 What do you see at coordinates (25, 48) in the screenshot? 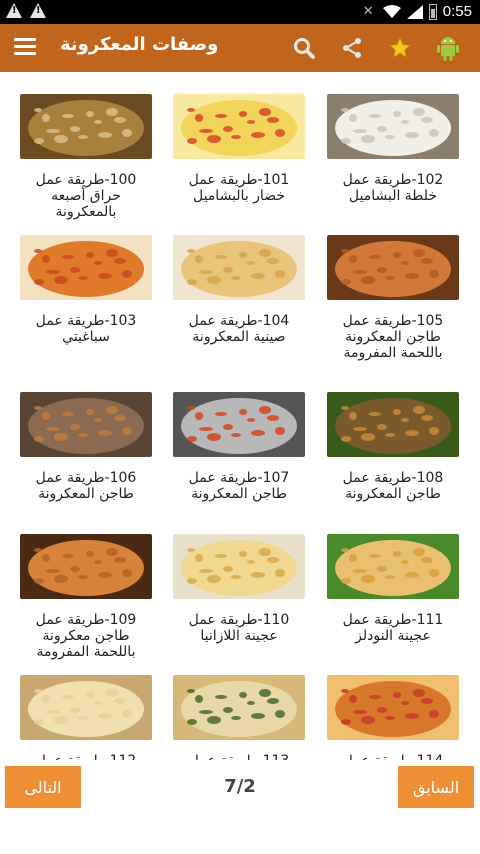
I see `menu-button` at bounding box center [25, 48].